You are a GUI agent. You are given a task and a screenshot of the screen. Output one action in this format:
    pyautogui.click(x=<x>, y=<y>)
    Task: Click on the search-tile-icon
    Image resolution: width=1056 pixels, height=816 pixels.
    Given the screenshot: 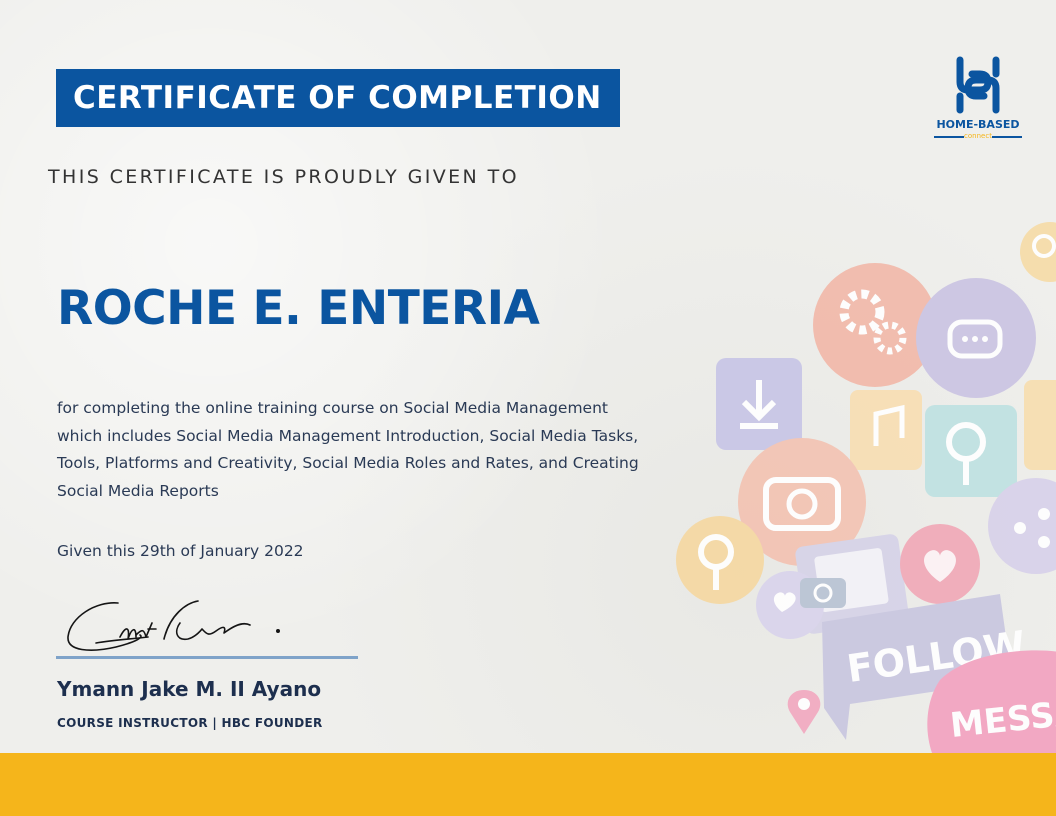 What is the action you would take?
    pyautogui.click(x=971, y=451)
    